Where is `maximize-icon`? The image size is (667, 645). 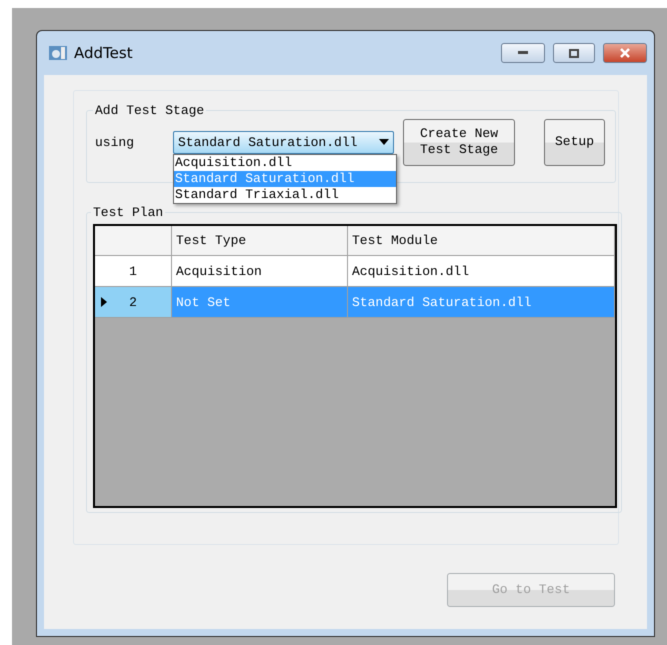
maximize-icon is located at coordinates (574, 53).